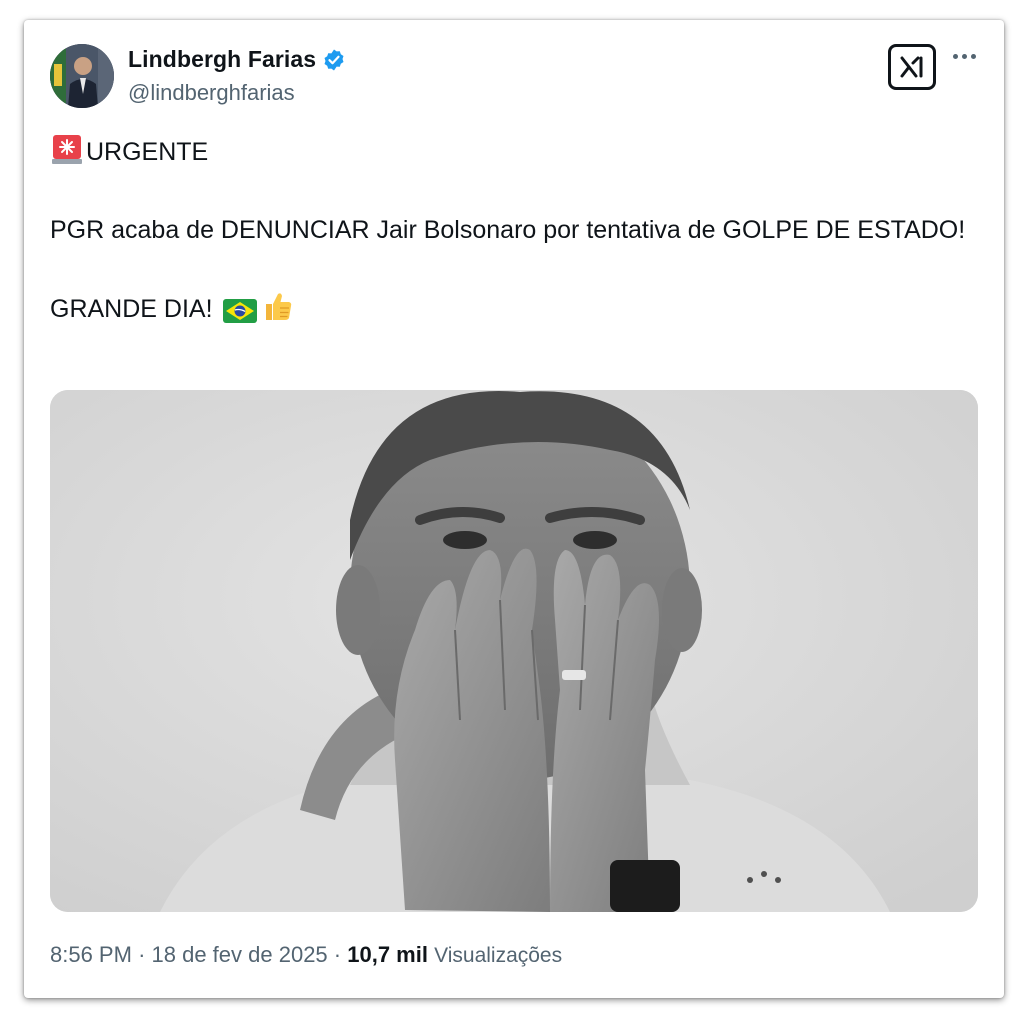  Describe the element at coordinates (498, 955) in the screenshot. I see `views-label: Visualizações` at that location.